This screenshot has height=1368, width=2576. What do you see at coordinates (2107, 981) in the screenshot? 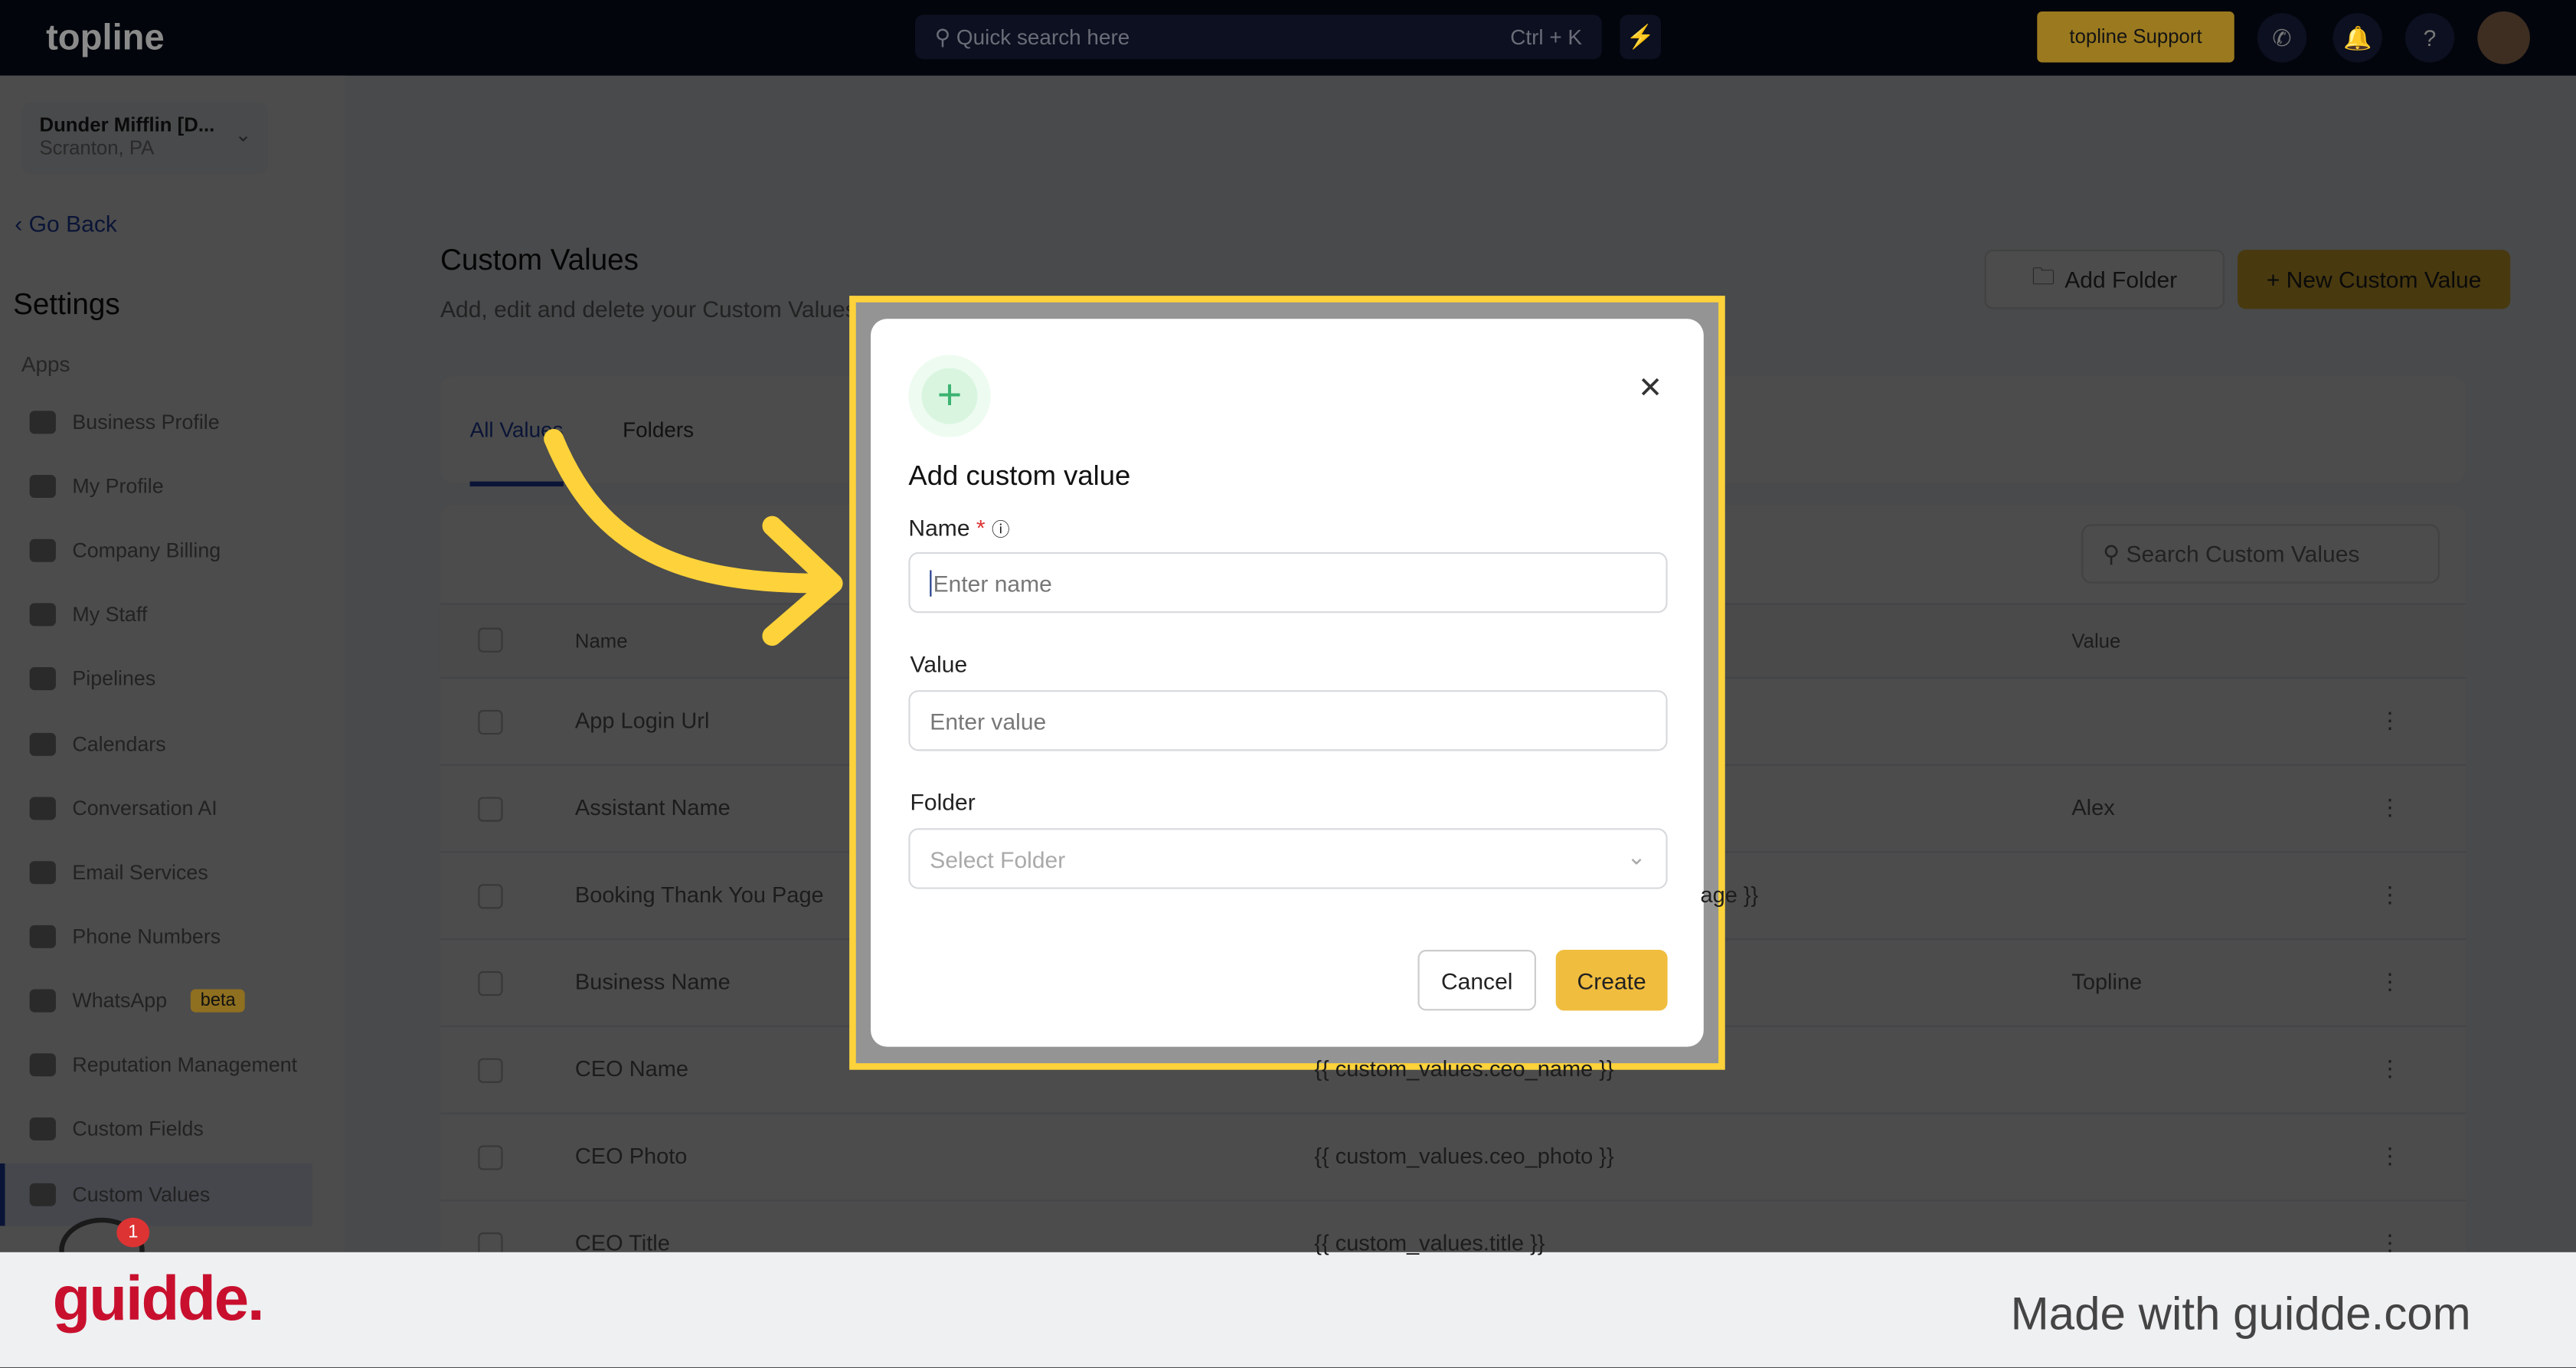
I see `row-value: Topline` at bounding box center [2107, 981].